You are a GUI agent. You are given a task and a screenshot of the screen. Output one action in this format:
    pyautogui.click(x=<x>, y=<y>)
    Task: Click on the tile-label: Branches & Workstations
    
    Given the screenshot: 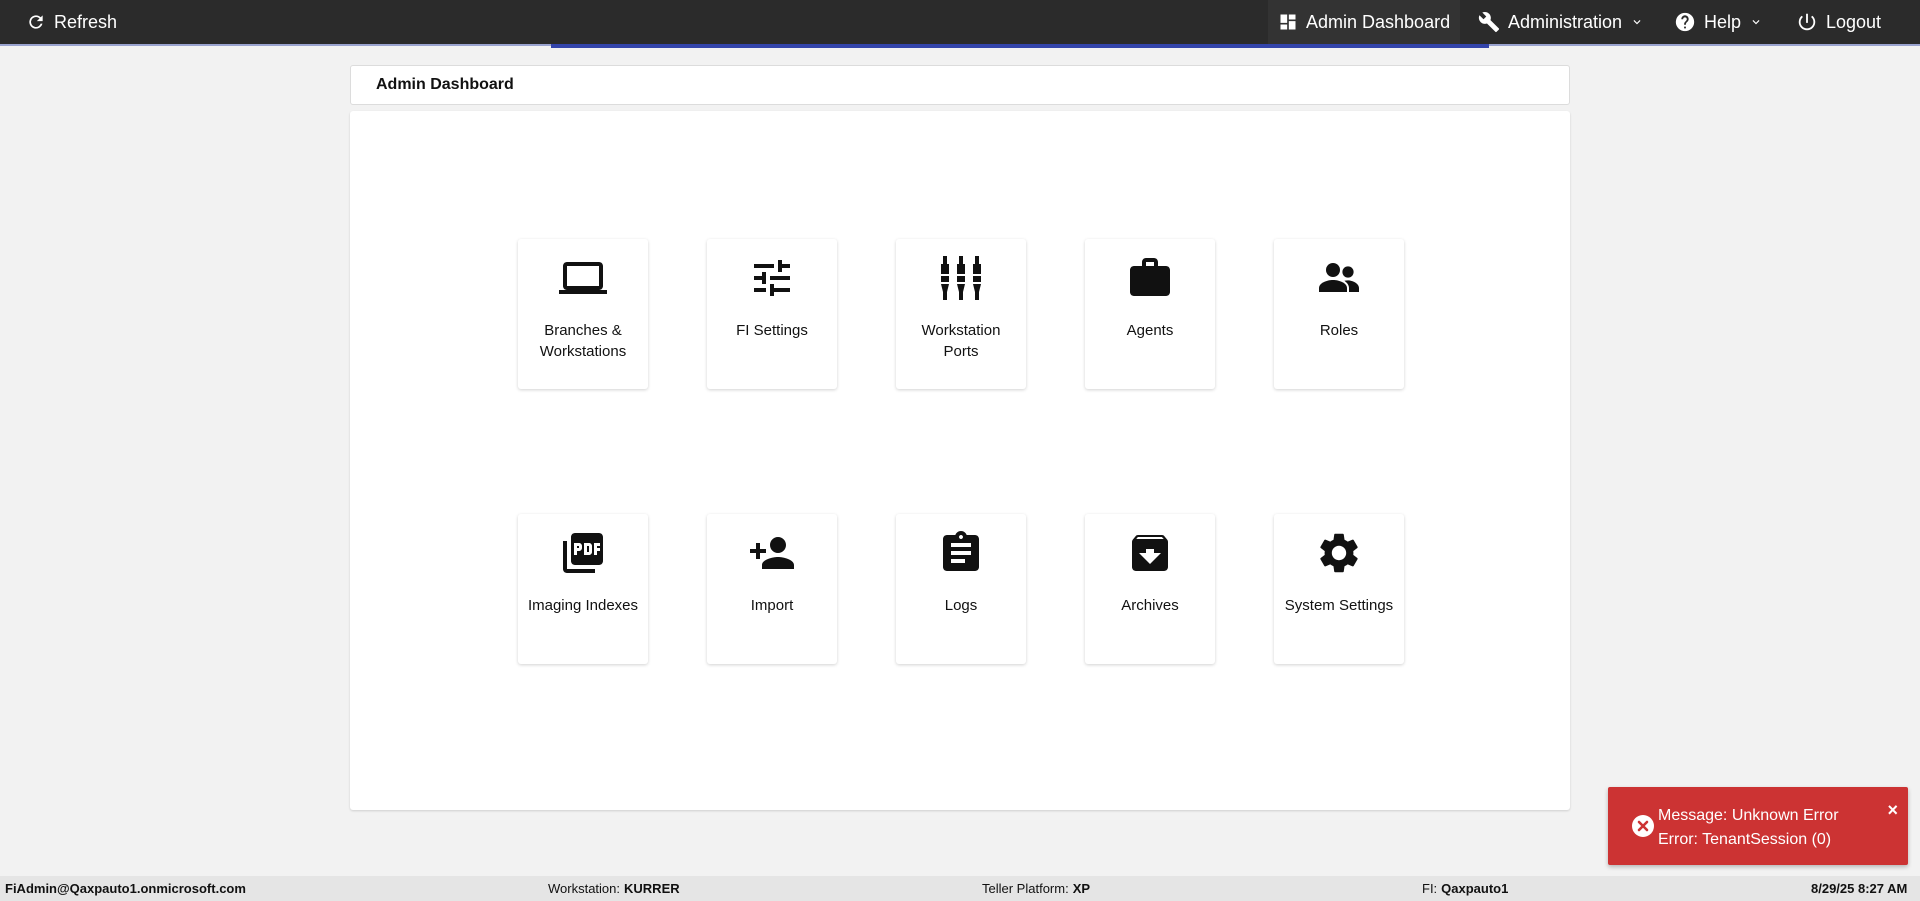 What is the action you would take?
    pyautogui.click(x=583, y=341)
    